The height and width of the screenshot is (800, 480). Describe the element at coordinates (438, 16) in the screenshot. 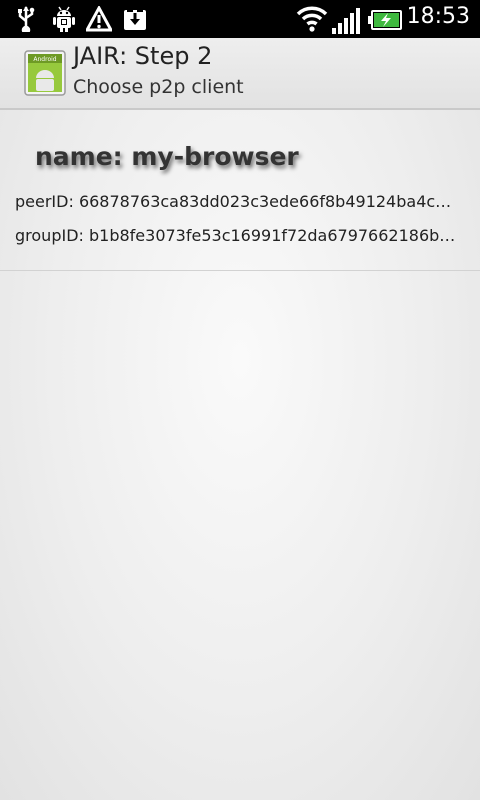

I see `clock: 18:53` at that location.